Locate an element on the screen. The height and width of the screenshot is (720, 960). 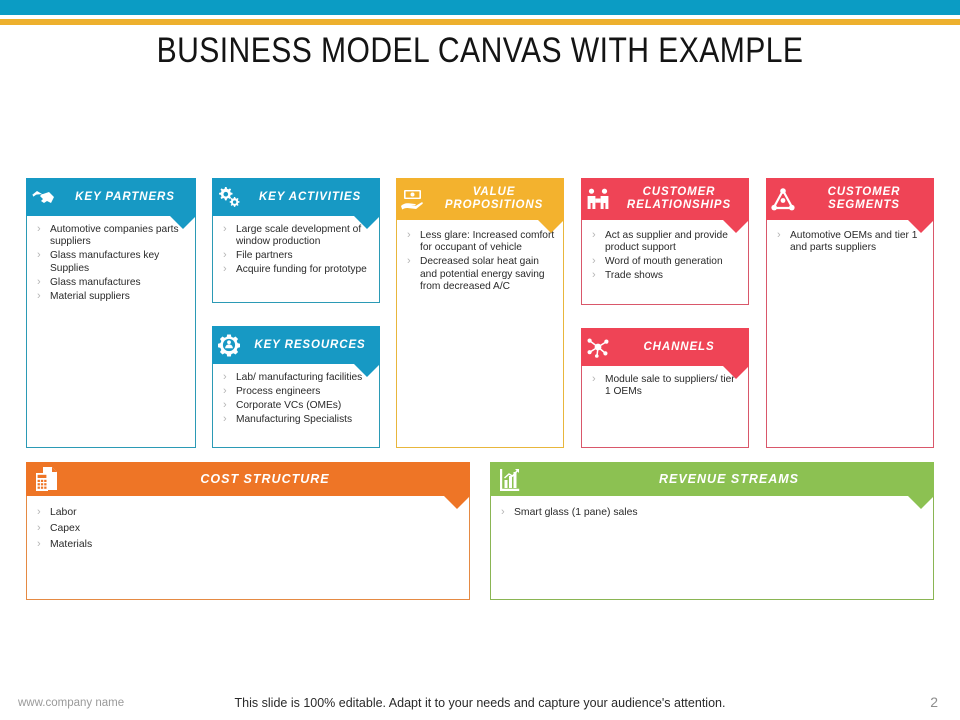
list-item: Smart glass (1 pane) sales is located at coordinates (712, 512).